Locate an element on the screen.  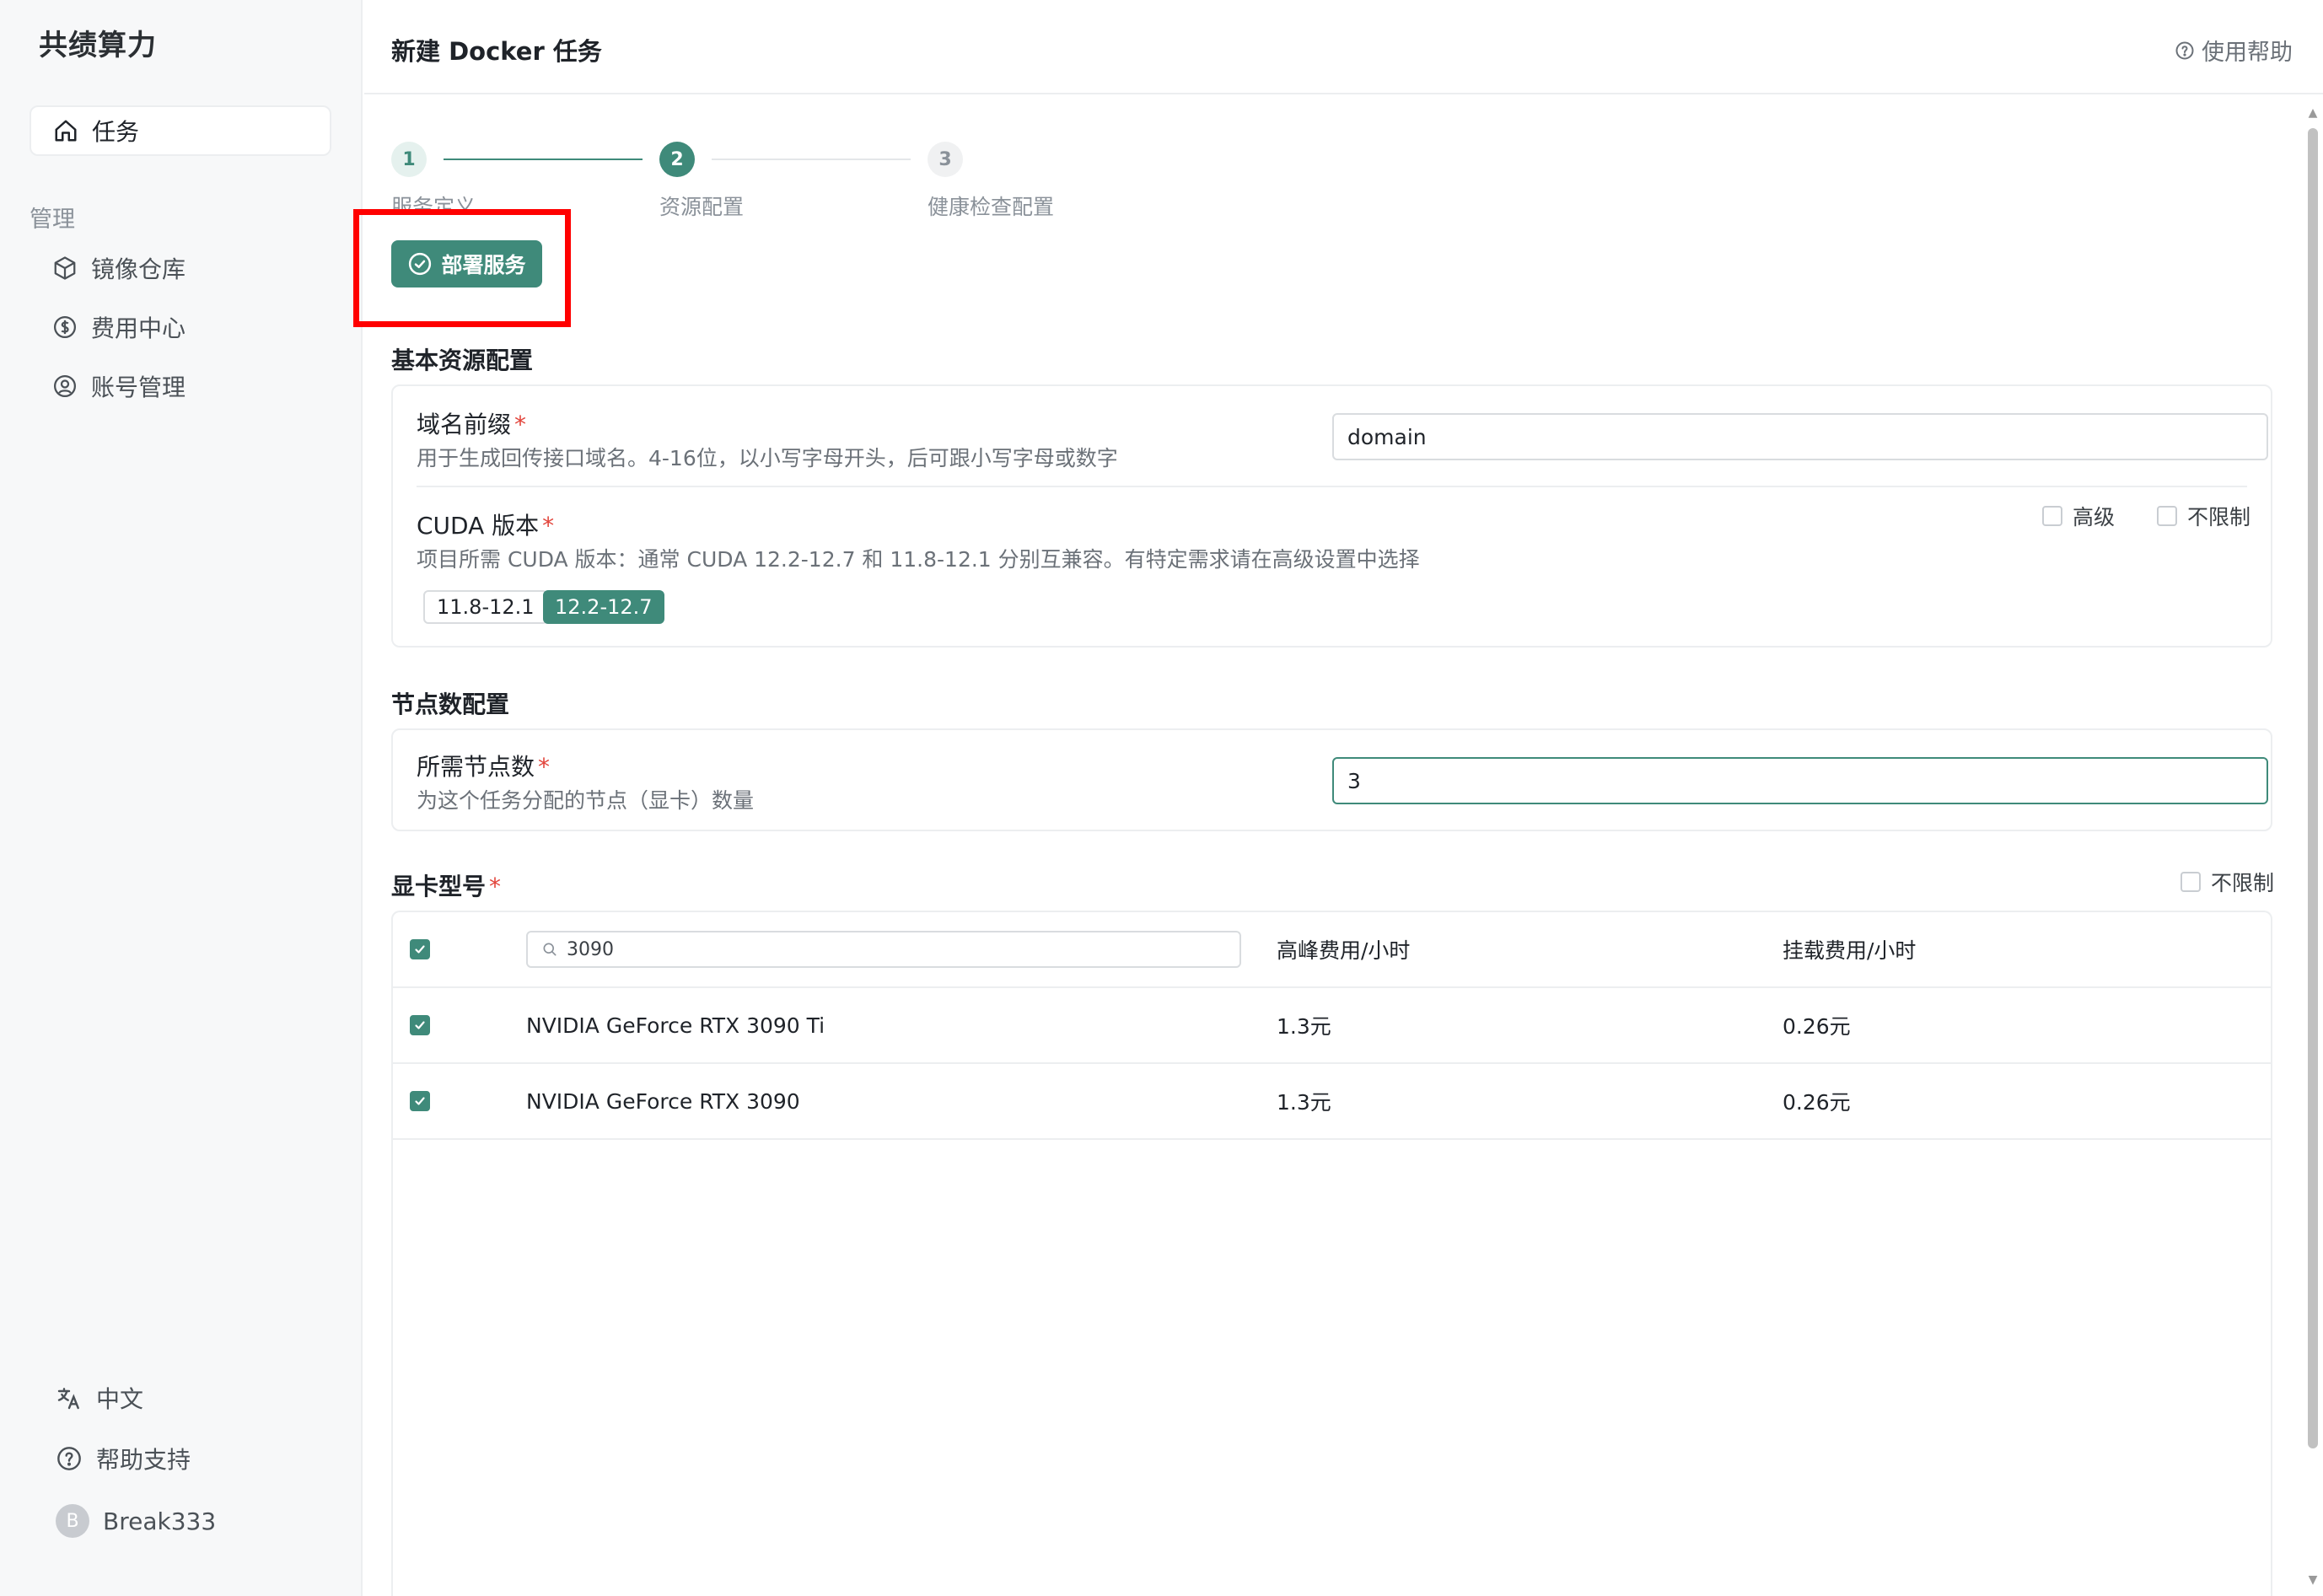
table-row: NVIDIA GeForce RTX 3090 Ti 1.3元 0.26元 is located at coordinates (1332, 1026).